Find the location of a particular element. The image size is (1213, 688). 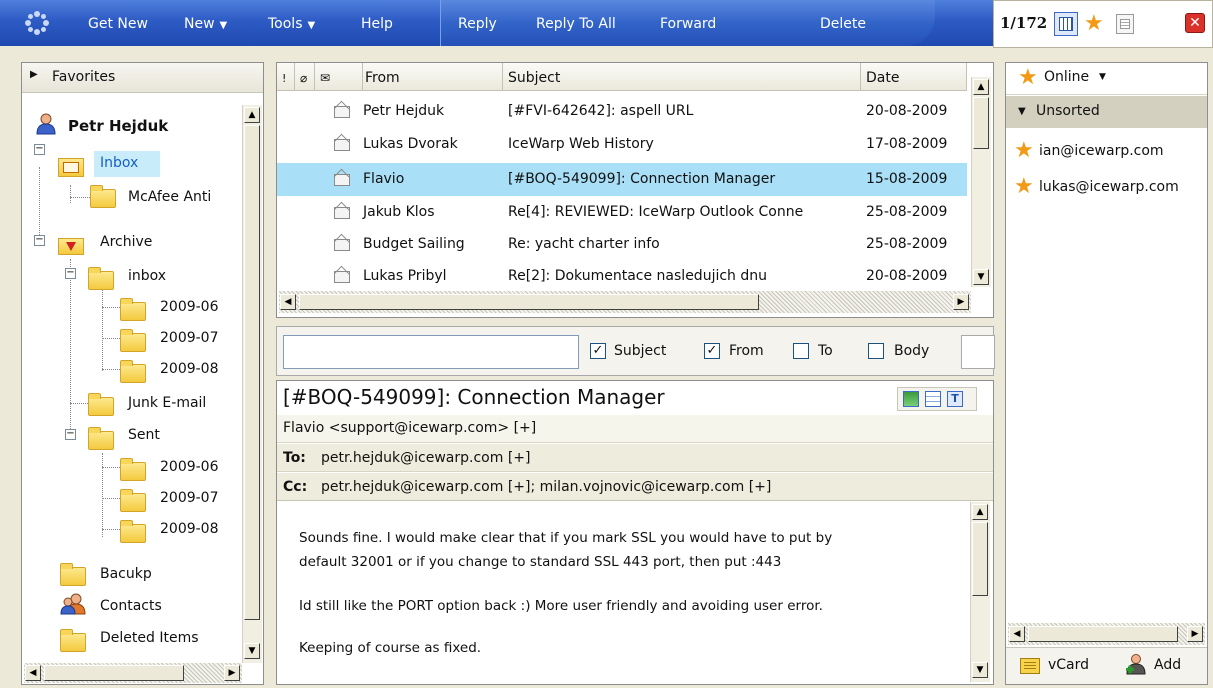

folder-junk: Junk E-mail is located at coordinates (167, 403).